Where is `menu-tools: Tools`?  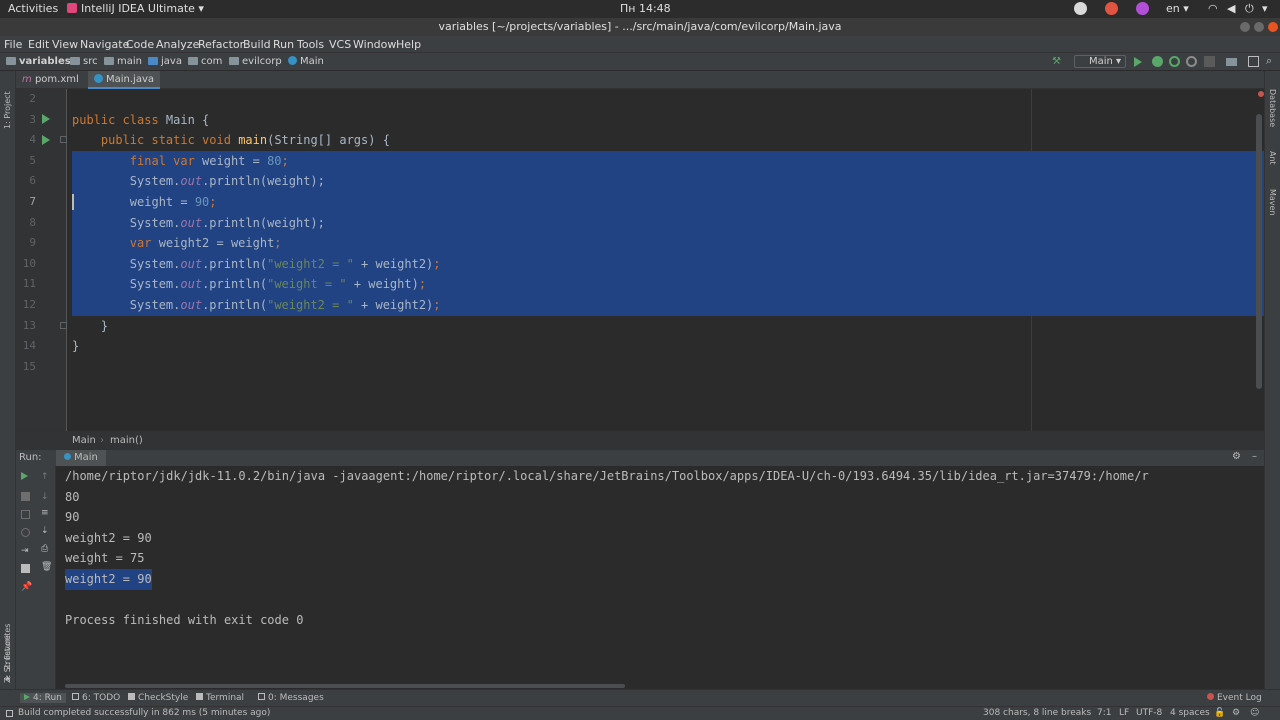 menu-tools: Tools is located at coordinates (310, 44).